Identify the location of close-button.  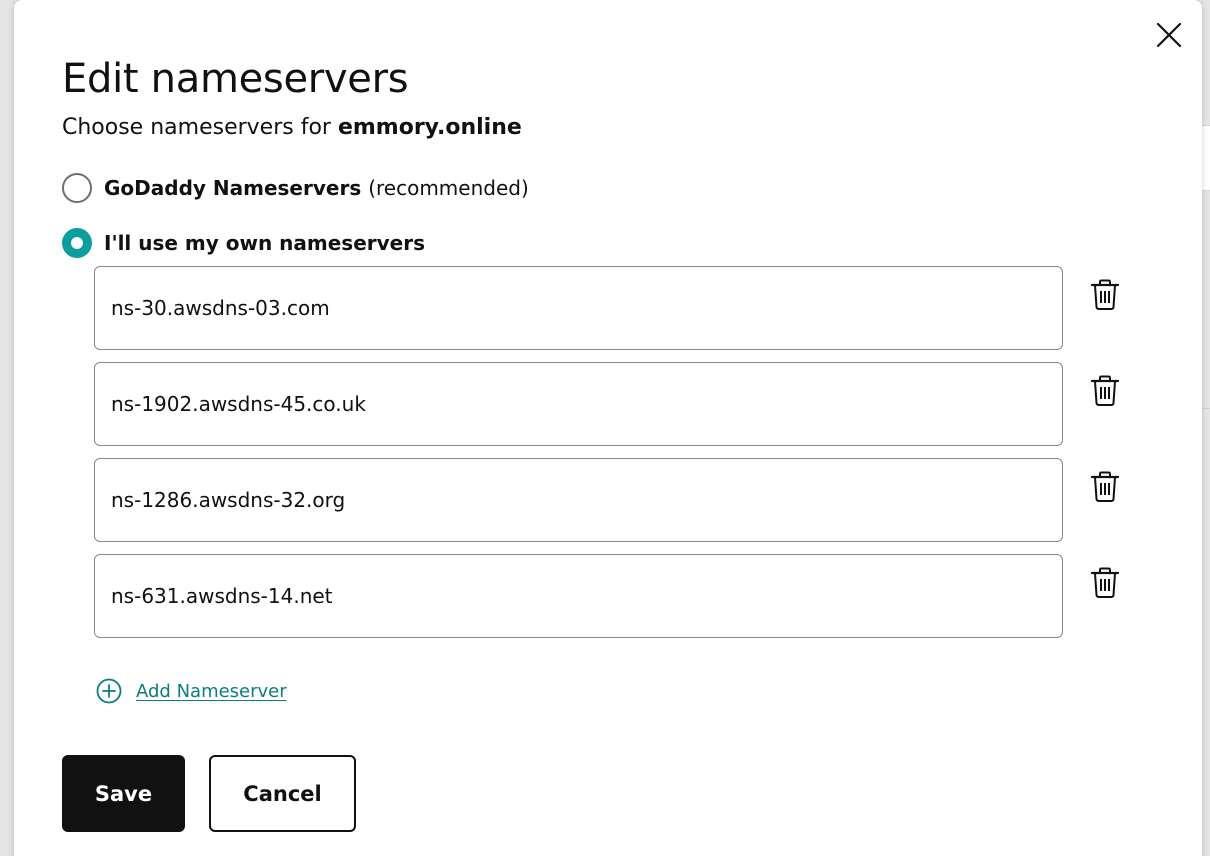
(1169, 35).